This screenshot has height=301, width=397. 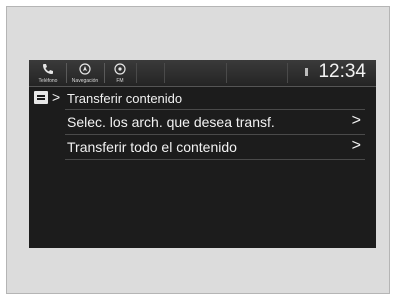 What do you see at coordinates (215, 109) in the screenshot?
I see `divider` at bounding box center [215, 109].